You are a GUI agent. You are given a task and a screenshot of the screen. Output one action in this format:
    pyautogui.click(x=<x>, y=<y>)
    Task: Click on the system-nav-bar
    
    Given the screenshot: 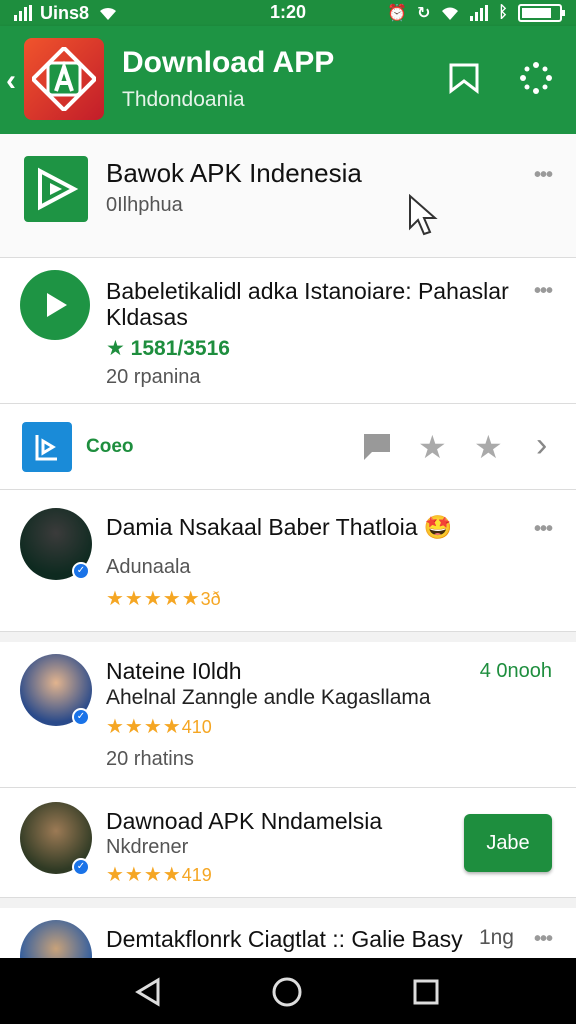 What is the action you would take?
    pyautogui.click(x=288, y=991)
    